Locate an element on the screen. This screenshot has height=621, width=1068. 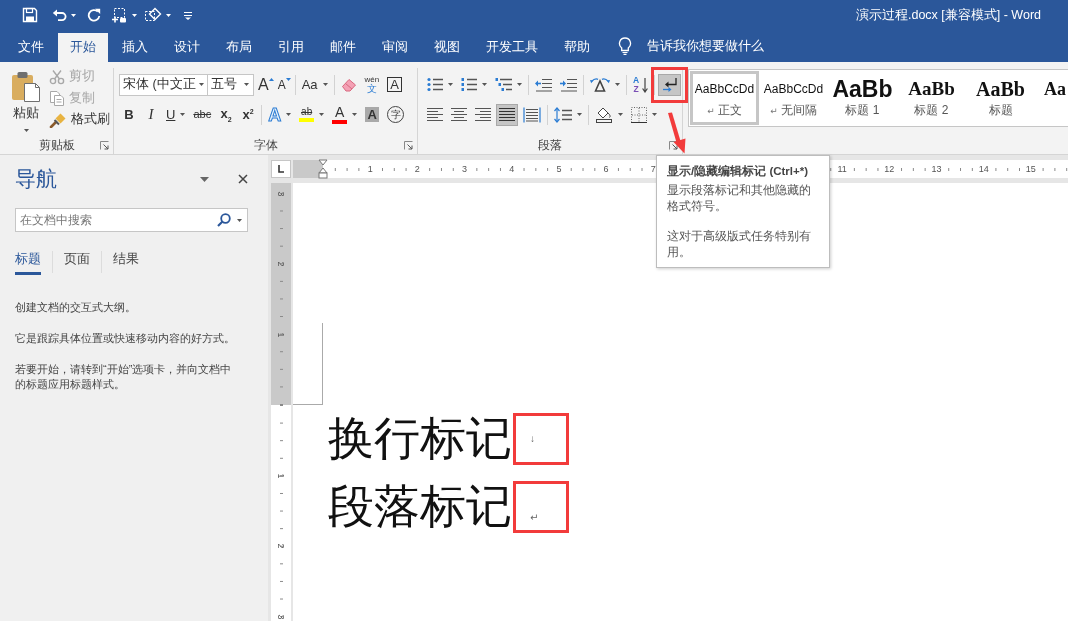
nav-tab: 页面 is located at coordinates (77, 263).